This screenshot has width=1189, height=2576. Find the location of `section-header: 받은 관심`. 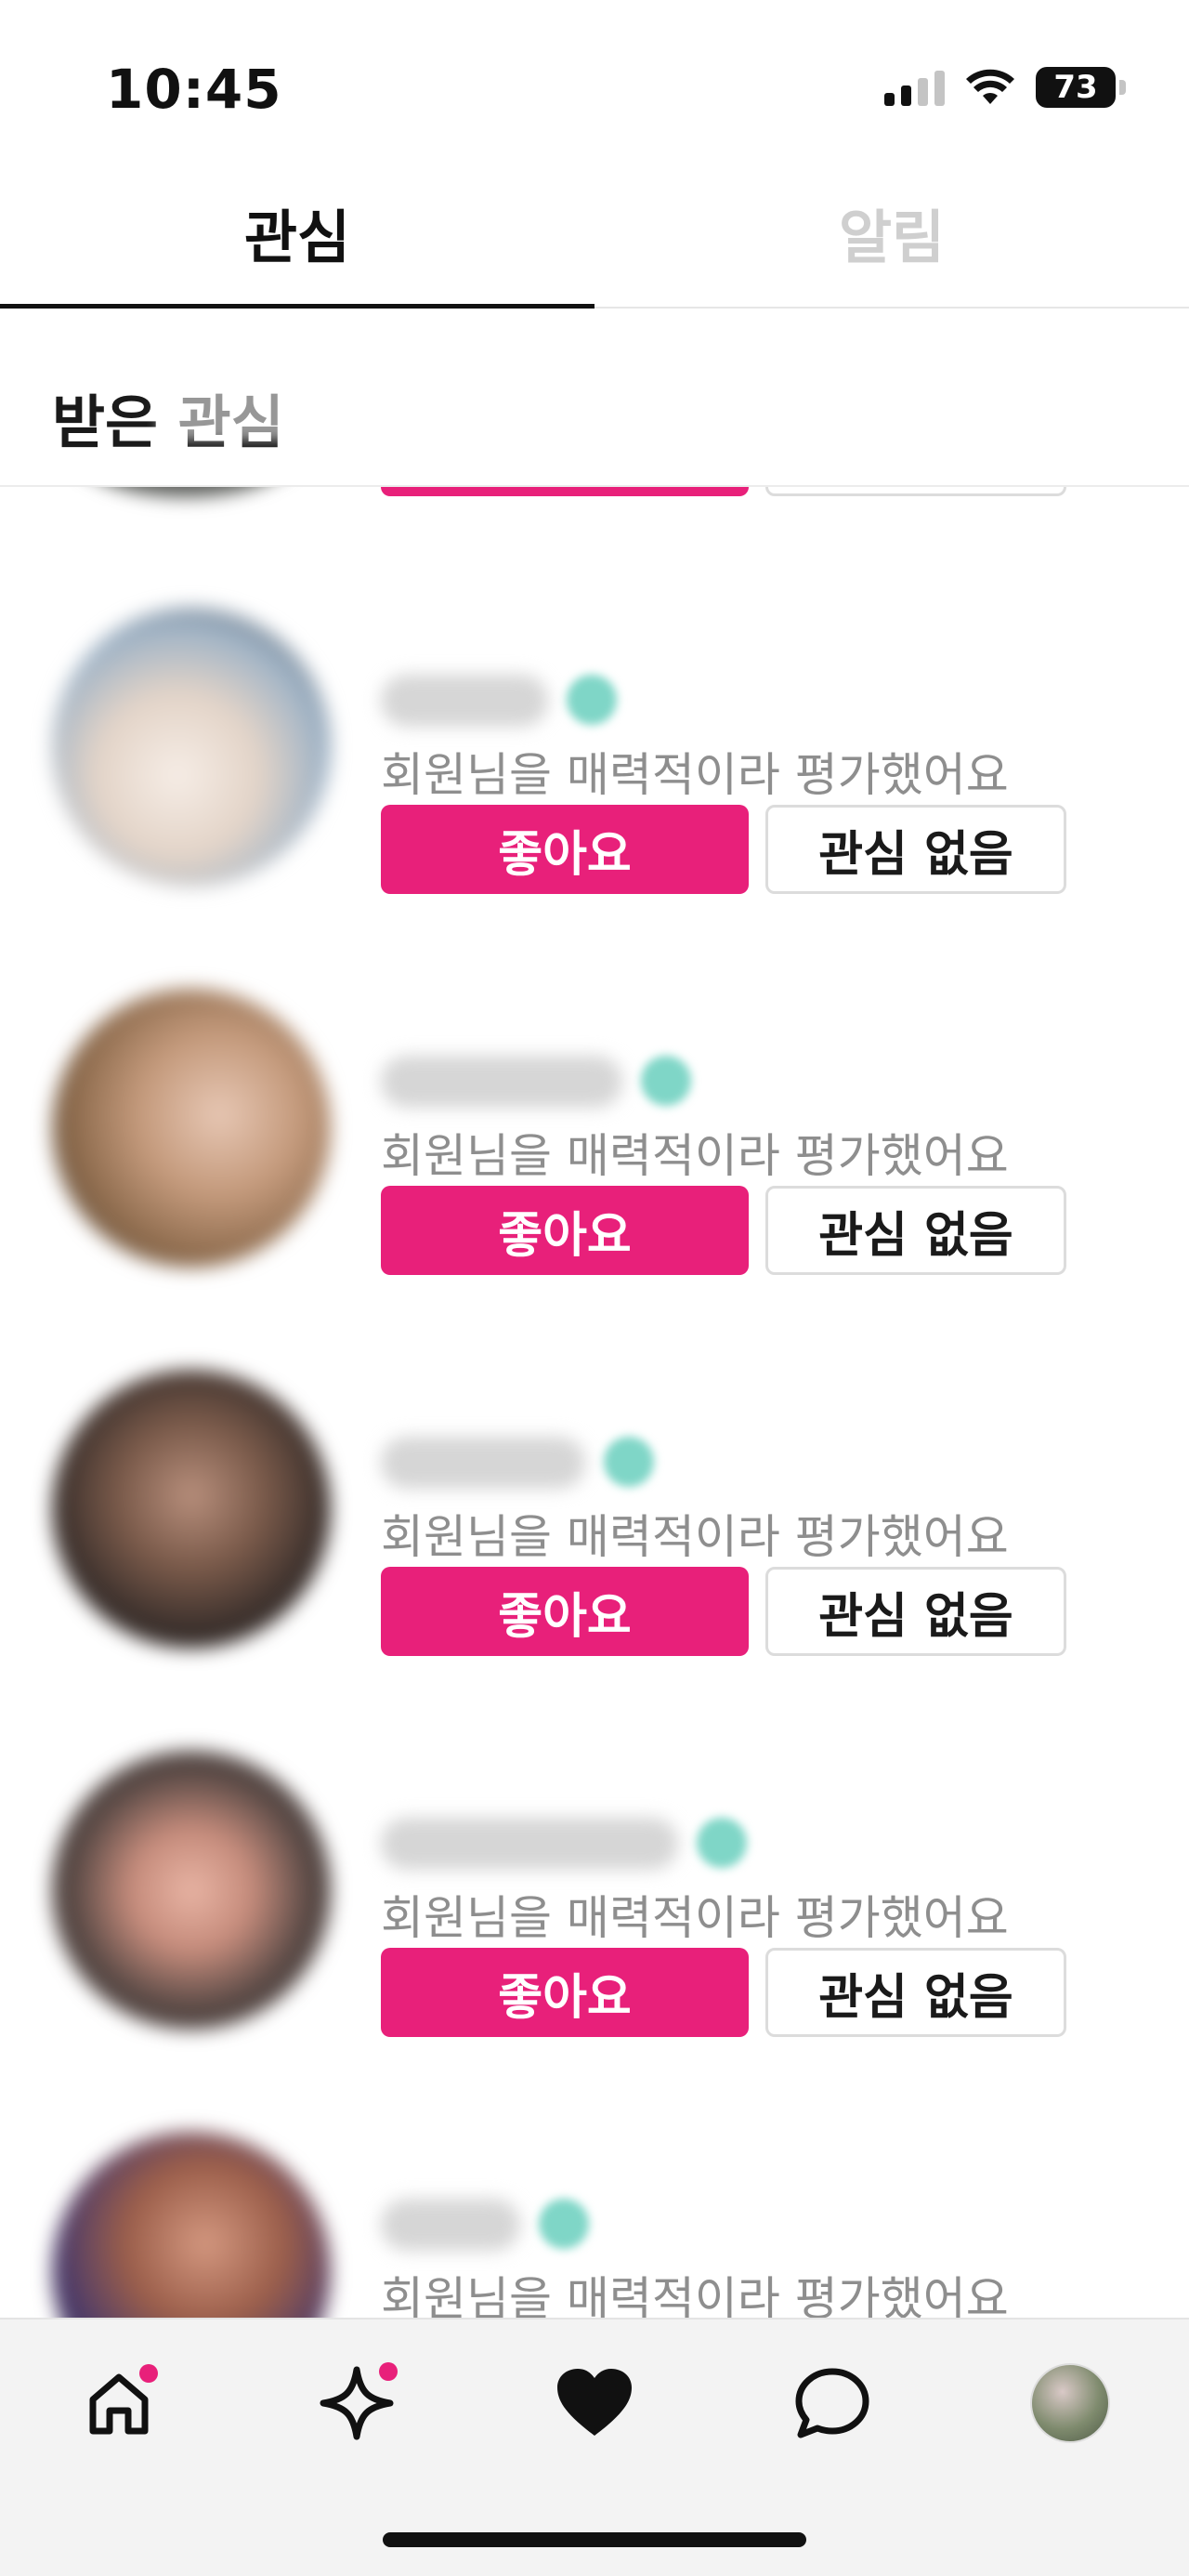

section-header: 받은 관심 is located at coordinates (594, 398).